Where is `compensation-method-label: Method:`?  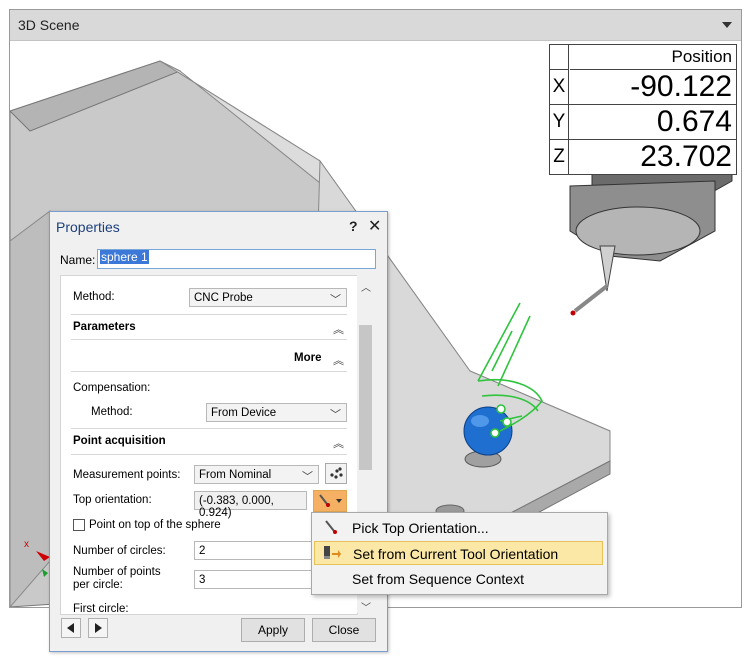 compensation-method-label: Method: is located at coordinates (112, 412).